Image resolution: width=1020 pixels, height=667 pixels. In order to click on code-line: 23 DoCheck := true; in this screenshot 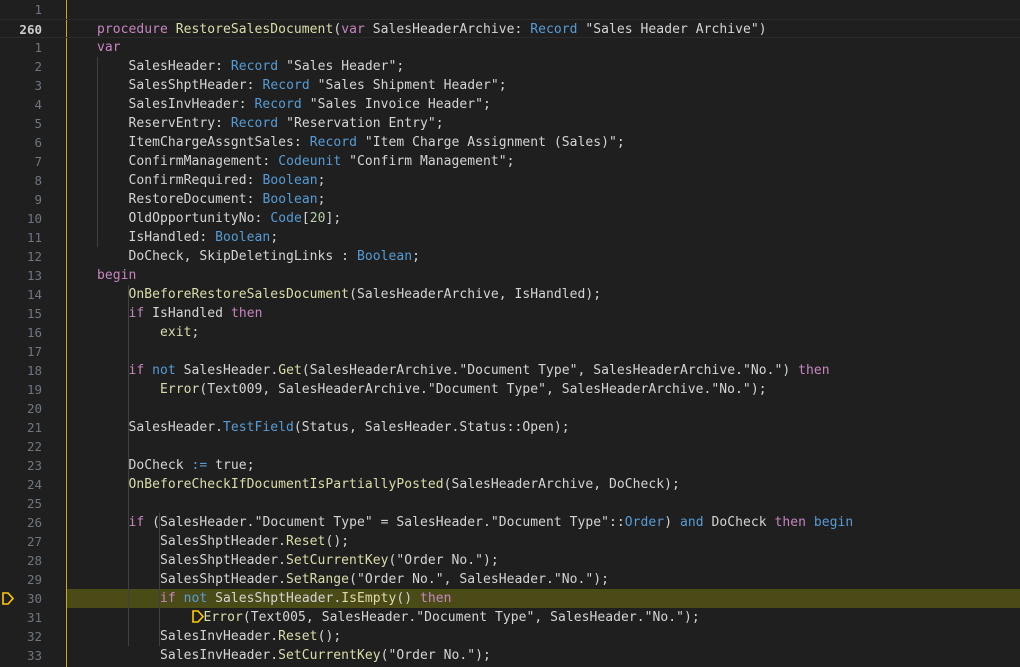, I will do `click(510, 465)`.